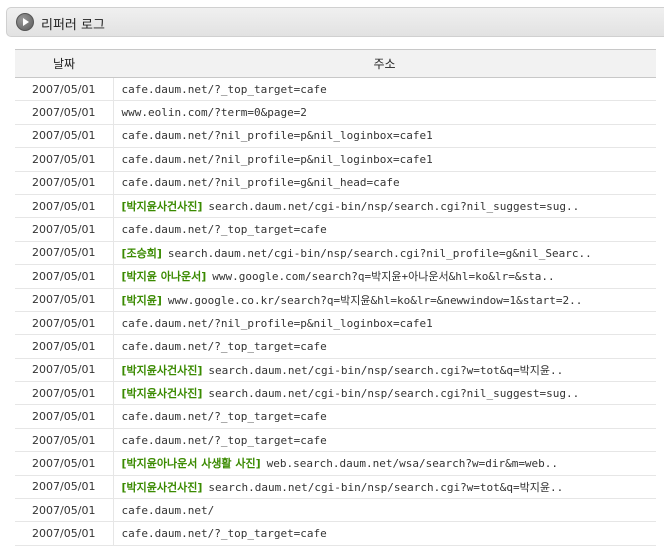 Image resolution: width=664 pixels, height=548 pixels. Describe the element at coordinates (384, 112) in the screenshot. I see `row-address: www.eolin.com/?term=0&page=2` at that location.